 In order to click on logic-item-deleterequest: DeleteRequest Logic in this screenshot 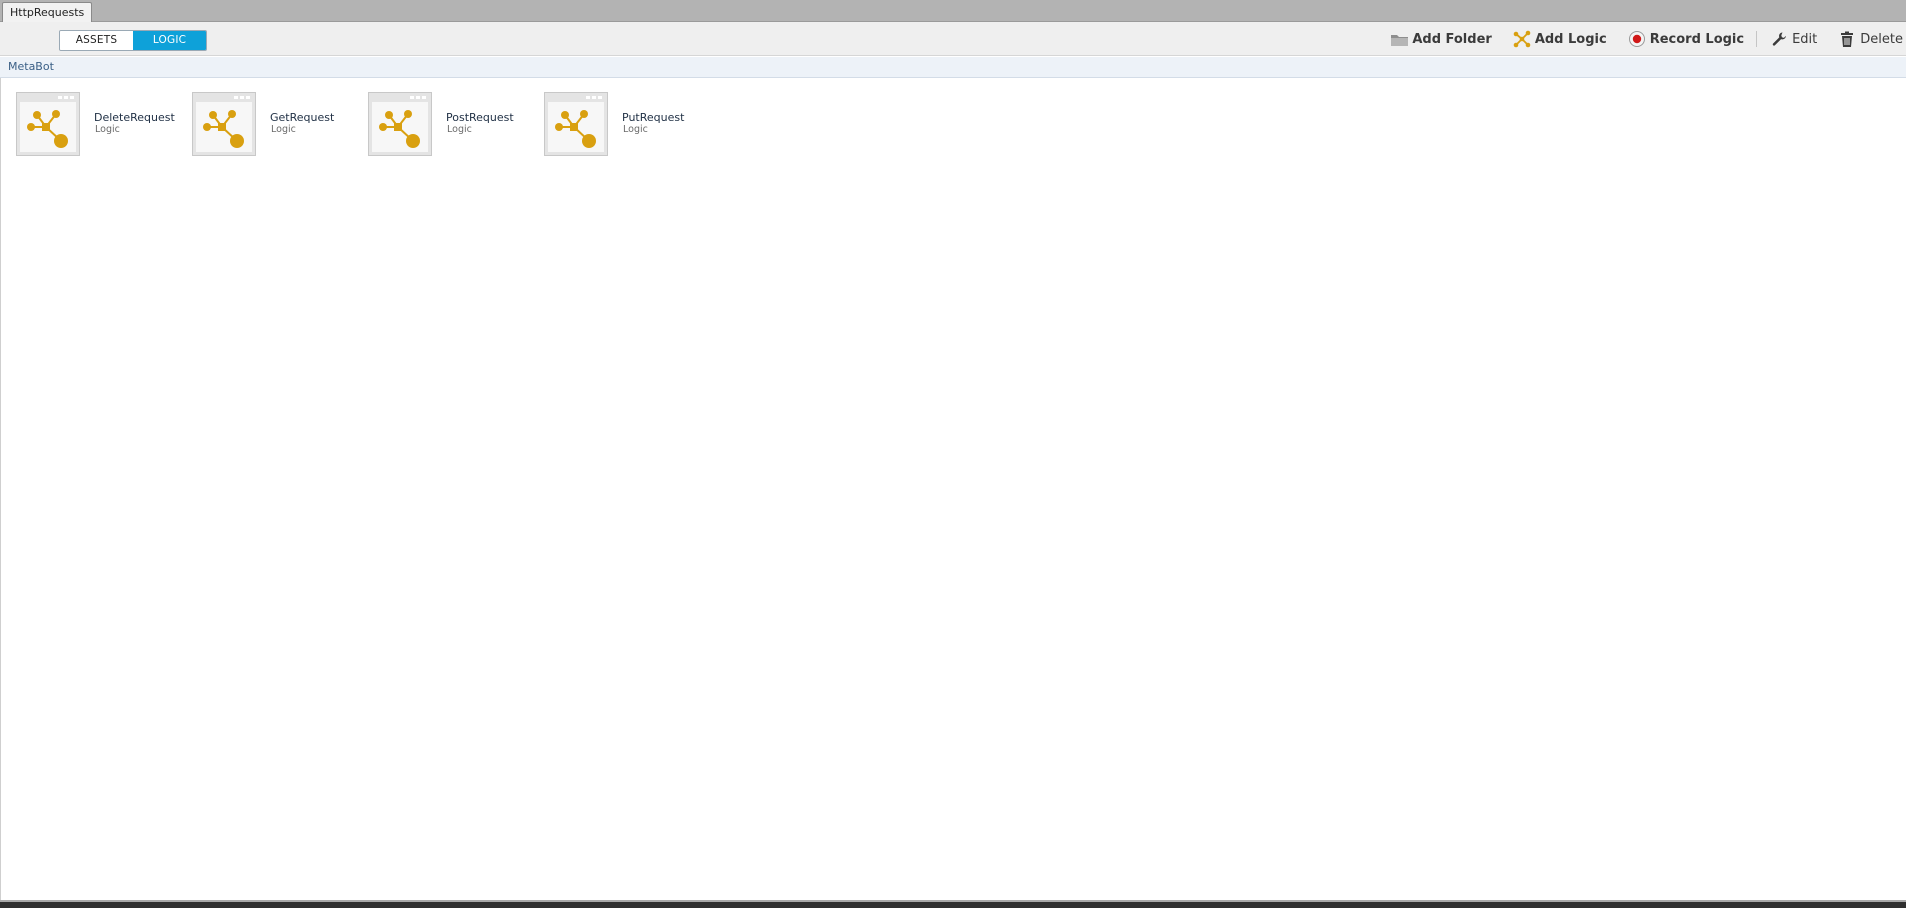, I will do `click(101, 125)`.